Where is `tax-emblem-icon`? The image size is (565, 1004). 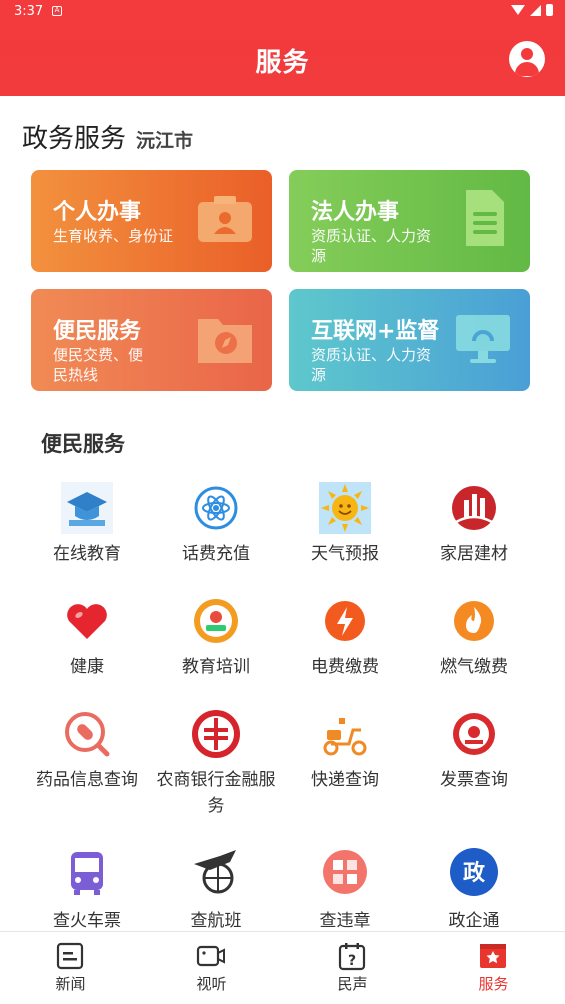
tax-emblem-icon is located at coordinates (474, 734).